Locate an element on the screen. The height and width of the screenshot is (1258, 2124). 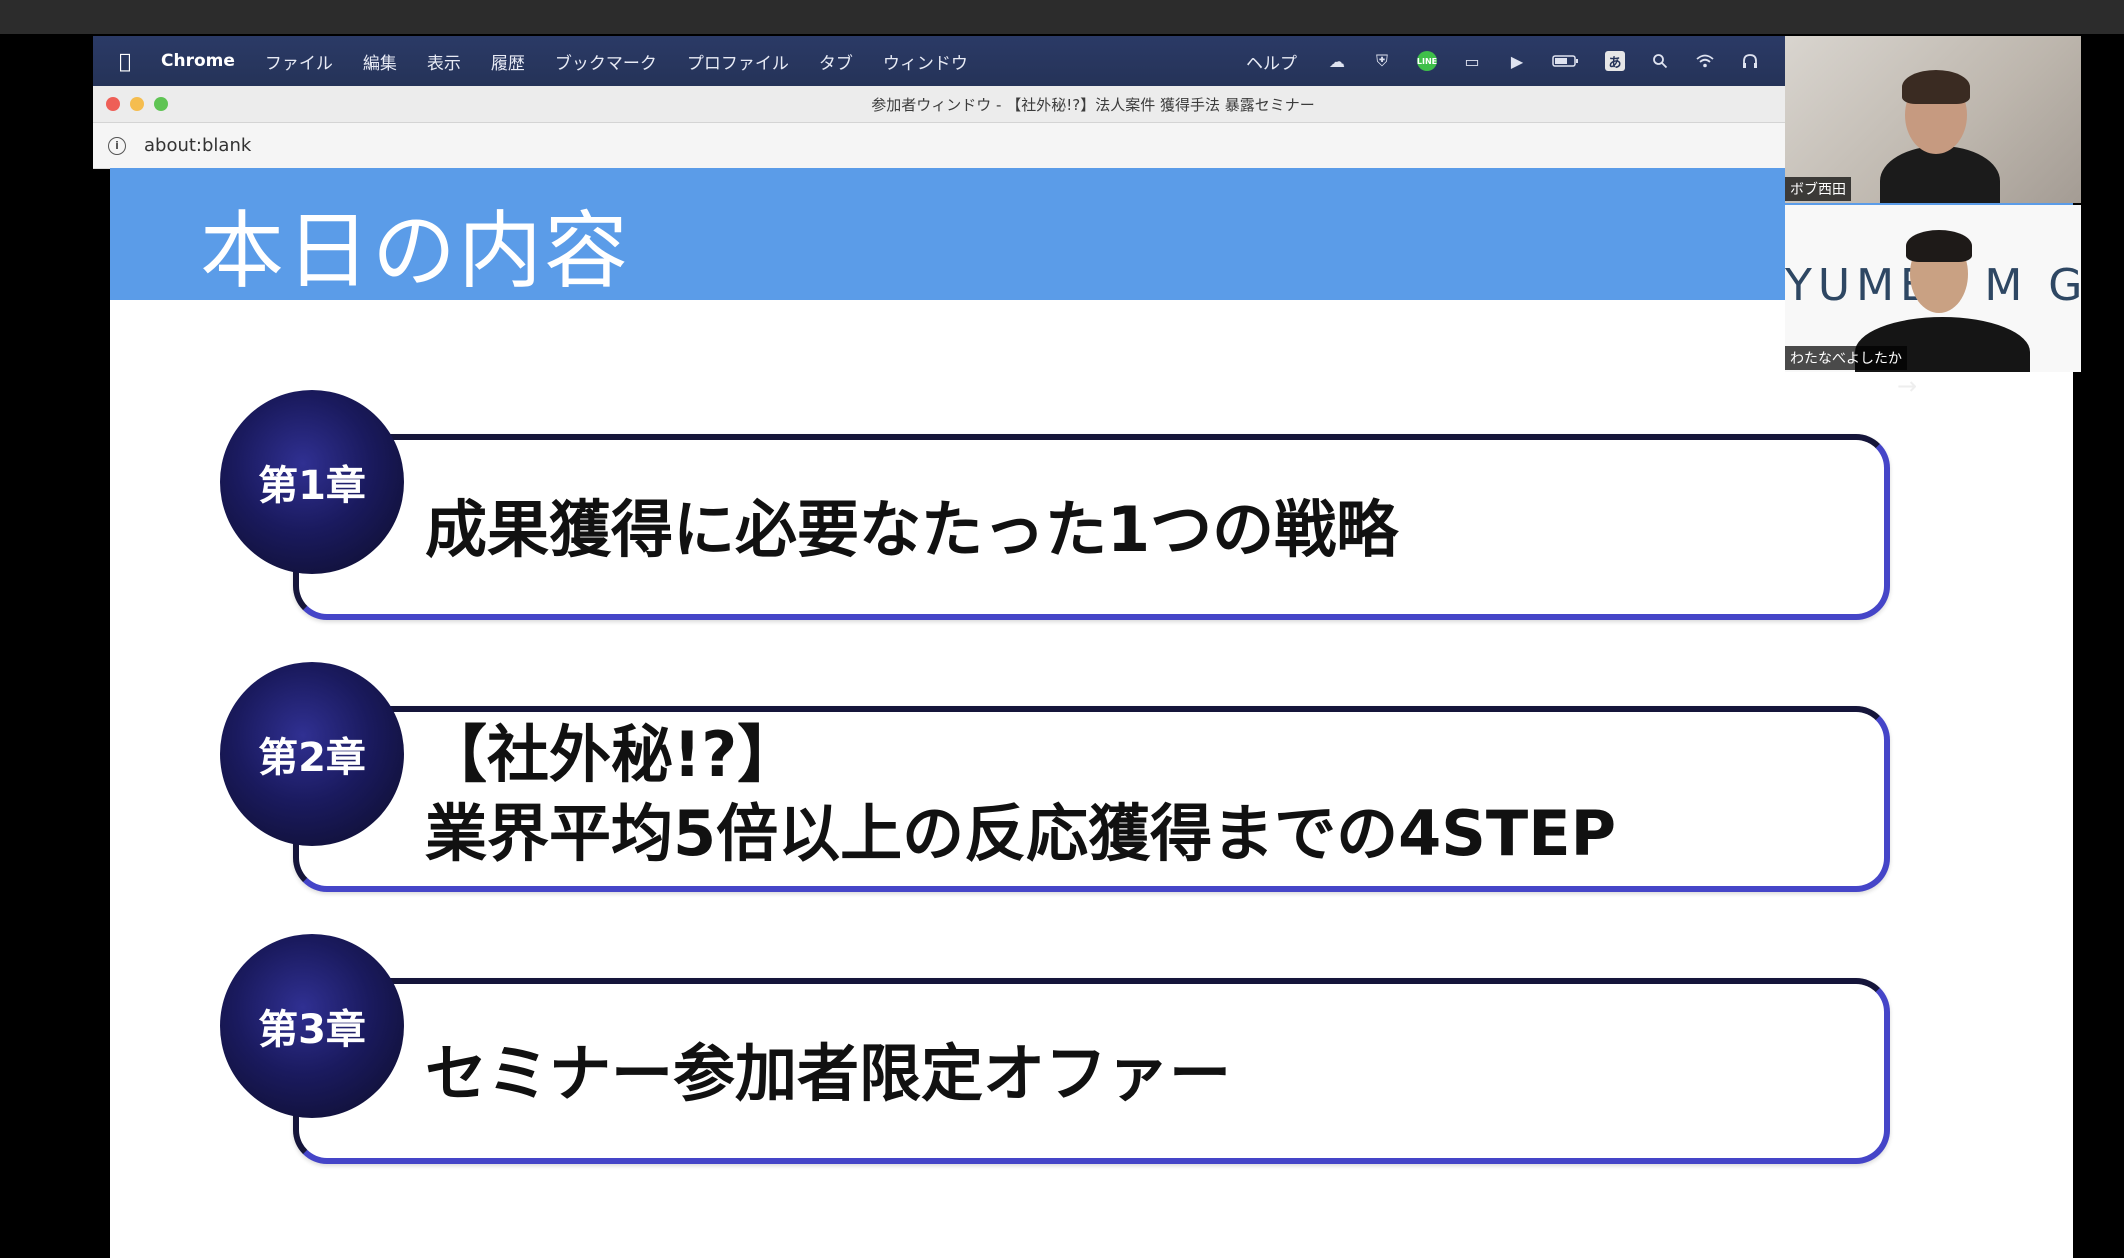
chapter-title-line2: 業界平均5倍以上の反応獲得までの4STEP is located at coordinates (1021, 833).